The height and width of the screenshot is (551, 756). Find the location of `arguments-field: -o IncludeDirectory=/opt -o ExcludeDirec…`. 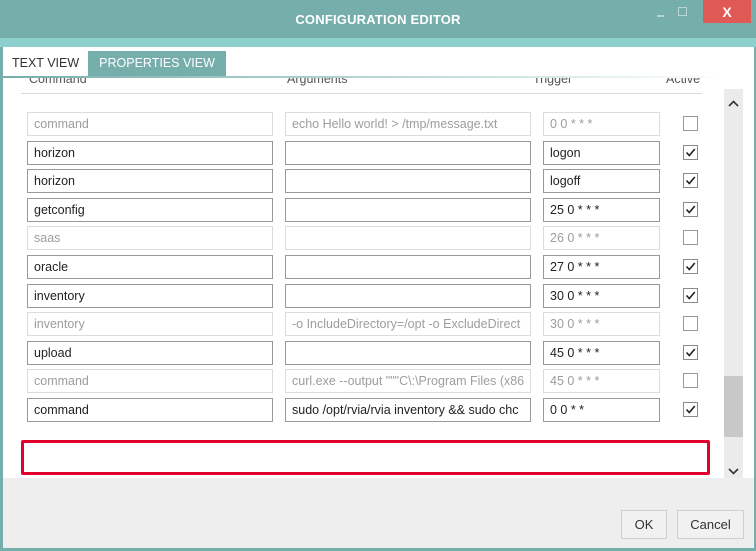

arguments-field: -o IncludeDirectory=/opt -o ExcludeDirec… is located at coordinates (408, 324).